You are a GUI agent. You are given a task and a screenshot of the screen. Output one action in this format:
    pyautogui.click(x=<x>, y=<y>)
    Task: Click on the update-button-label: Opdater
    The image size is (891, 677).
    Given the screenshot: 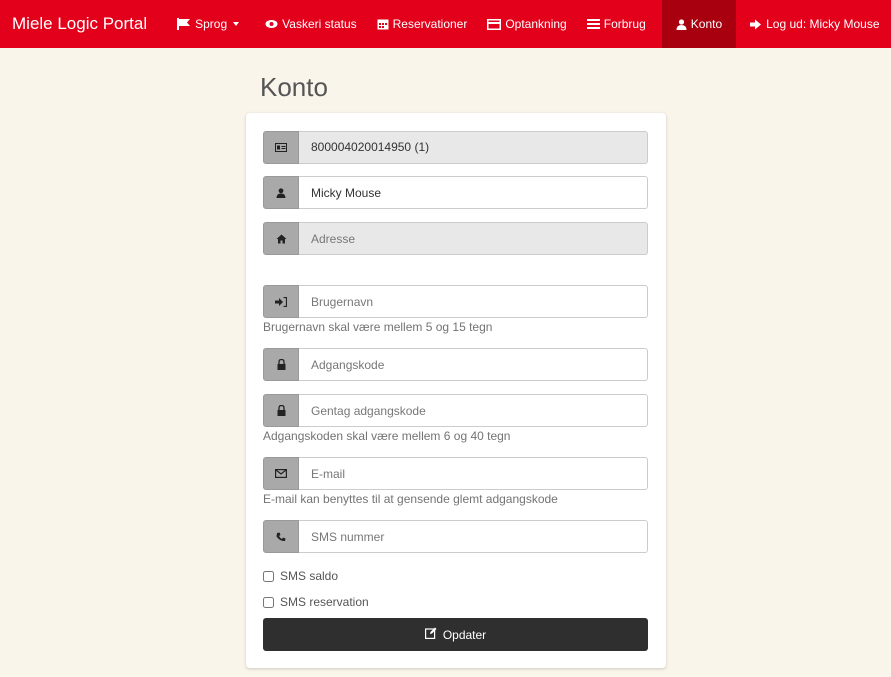 What is the action you would take?
    pyautogui.click(x=464, y=634)
    